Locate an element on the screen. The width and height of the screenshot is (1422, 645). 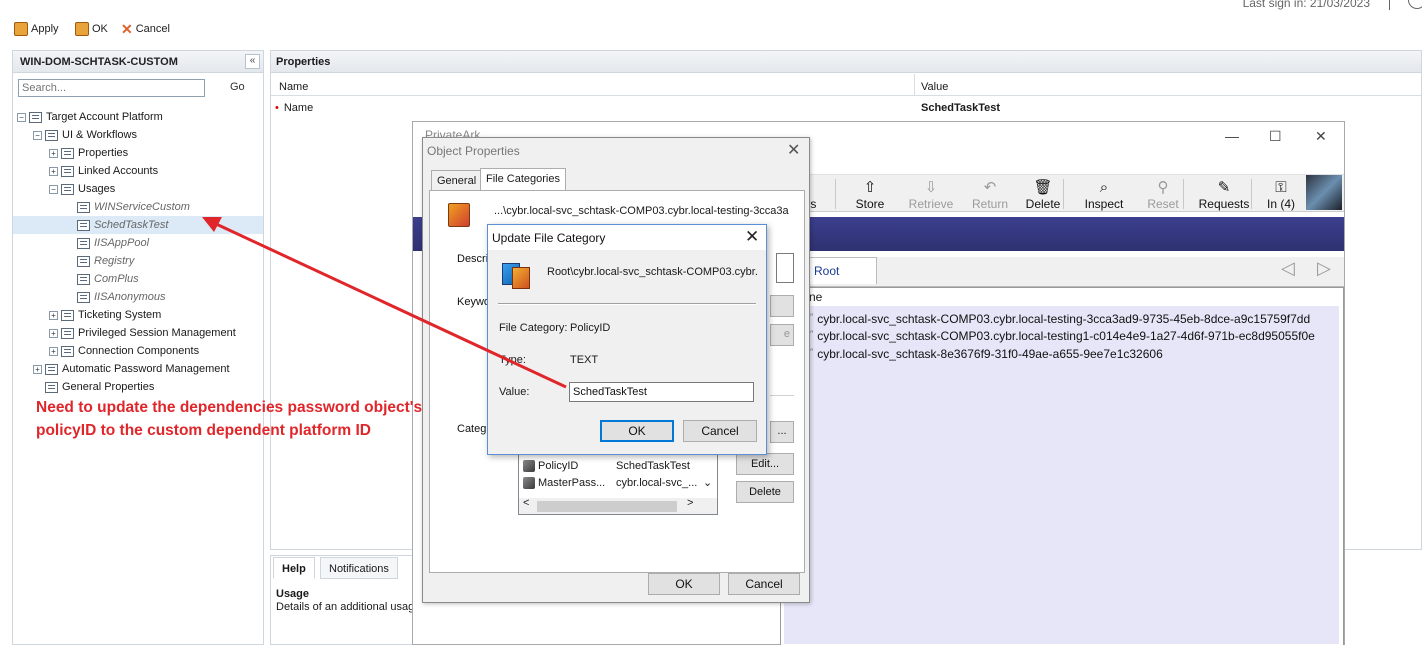
tool-retrieve-button: ⇩ Retrieve is located at coordinates (931, 194).